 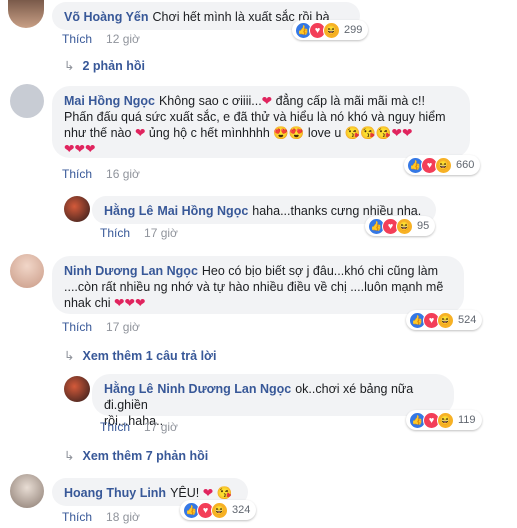 What do you see at coordinates (123, 39) in the screenshot?
I see `timestamp: 12 giờ` at bounding box center [123, 39].